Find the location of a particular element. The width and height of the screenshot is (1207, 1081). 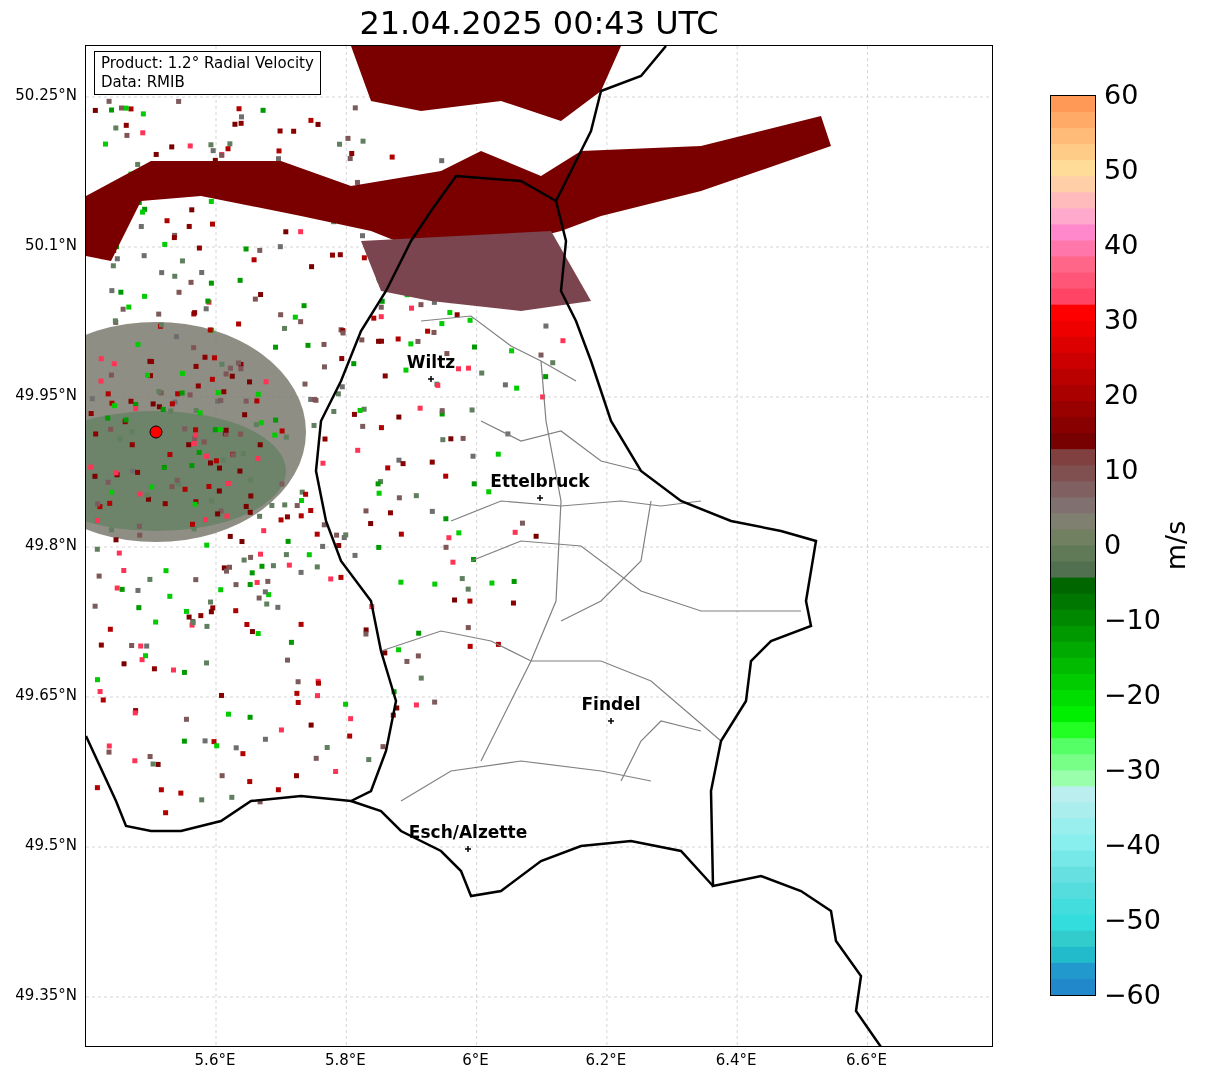

place-label: Findel is located at coordinates (611, 704).